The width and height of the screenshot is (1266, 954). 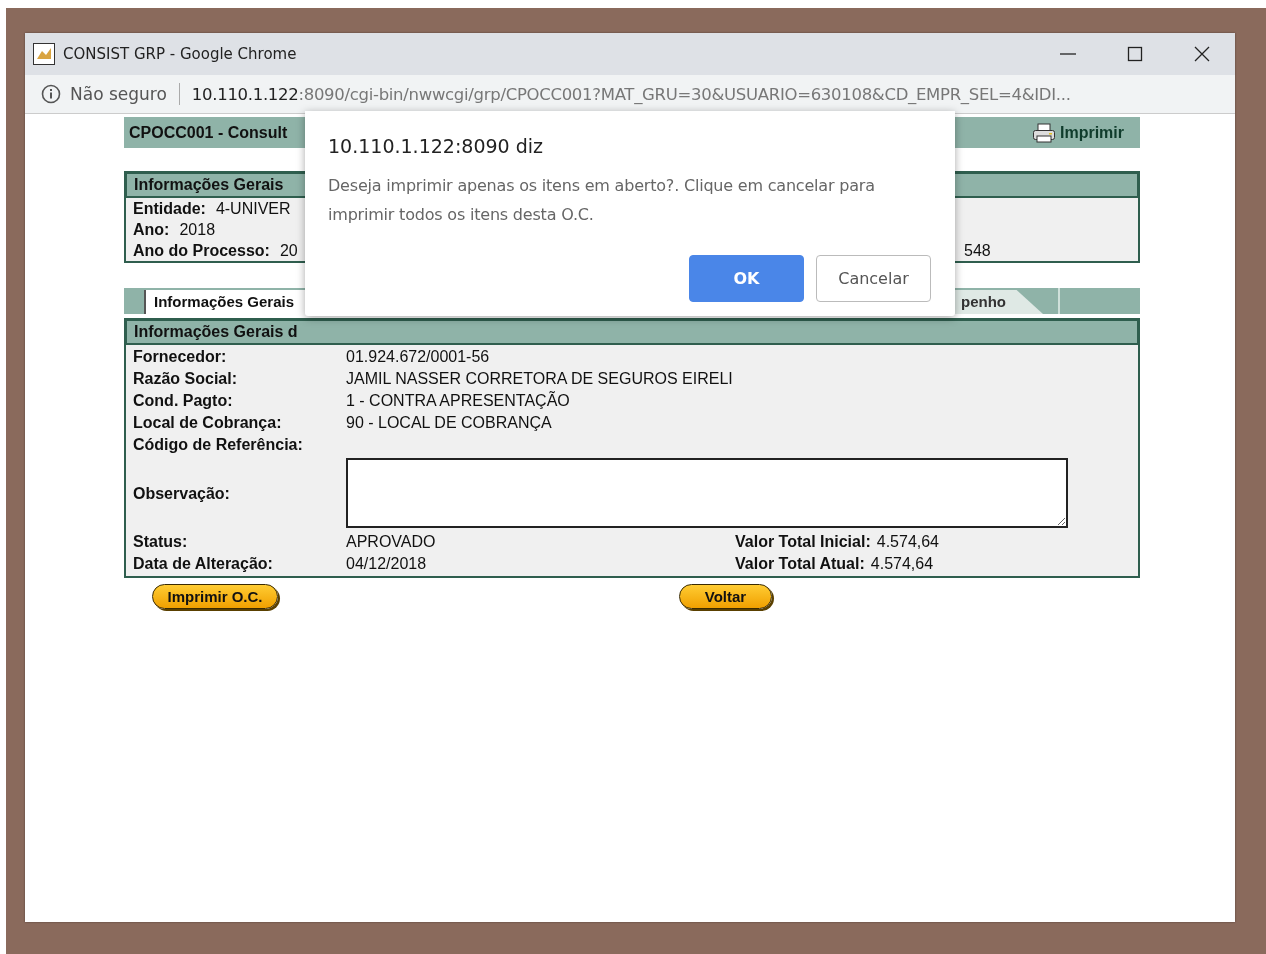 What do you see at coordinates (186, 379) in the screenshot?
I see `field-label: Razão Social:` at bounding box center [186, 379].